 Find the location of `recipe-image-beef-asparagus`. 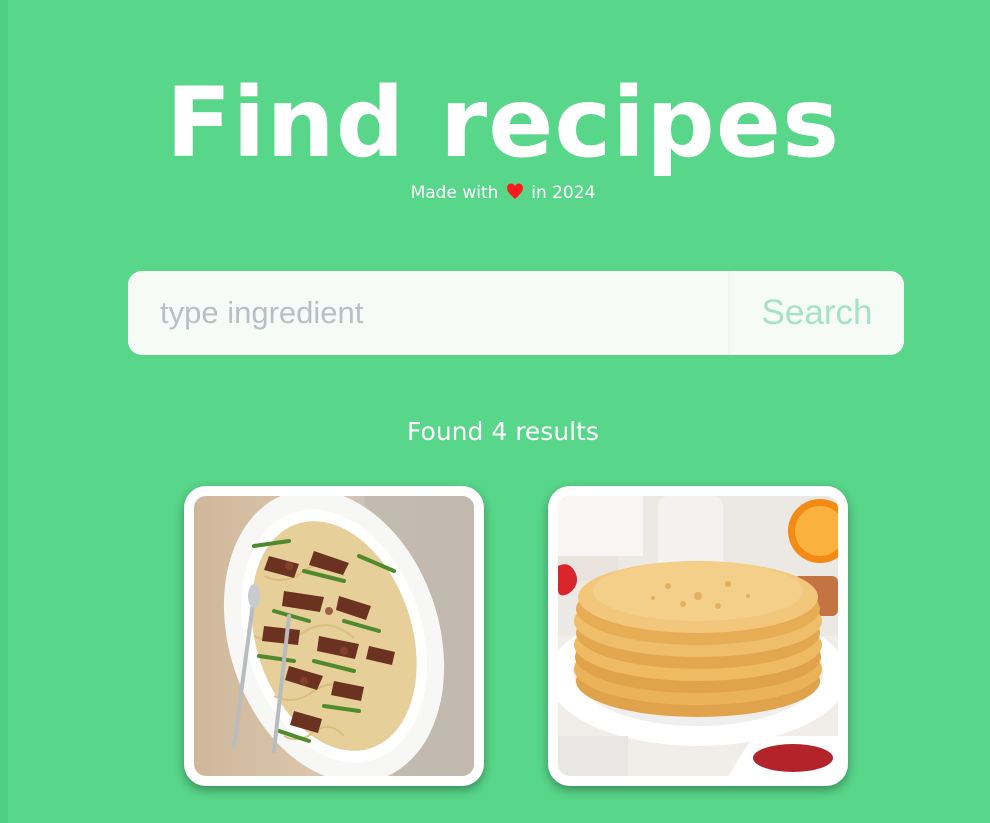

recipe-image-beef-asparagus is located at coordinates (334, 636).